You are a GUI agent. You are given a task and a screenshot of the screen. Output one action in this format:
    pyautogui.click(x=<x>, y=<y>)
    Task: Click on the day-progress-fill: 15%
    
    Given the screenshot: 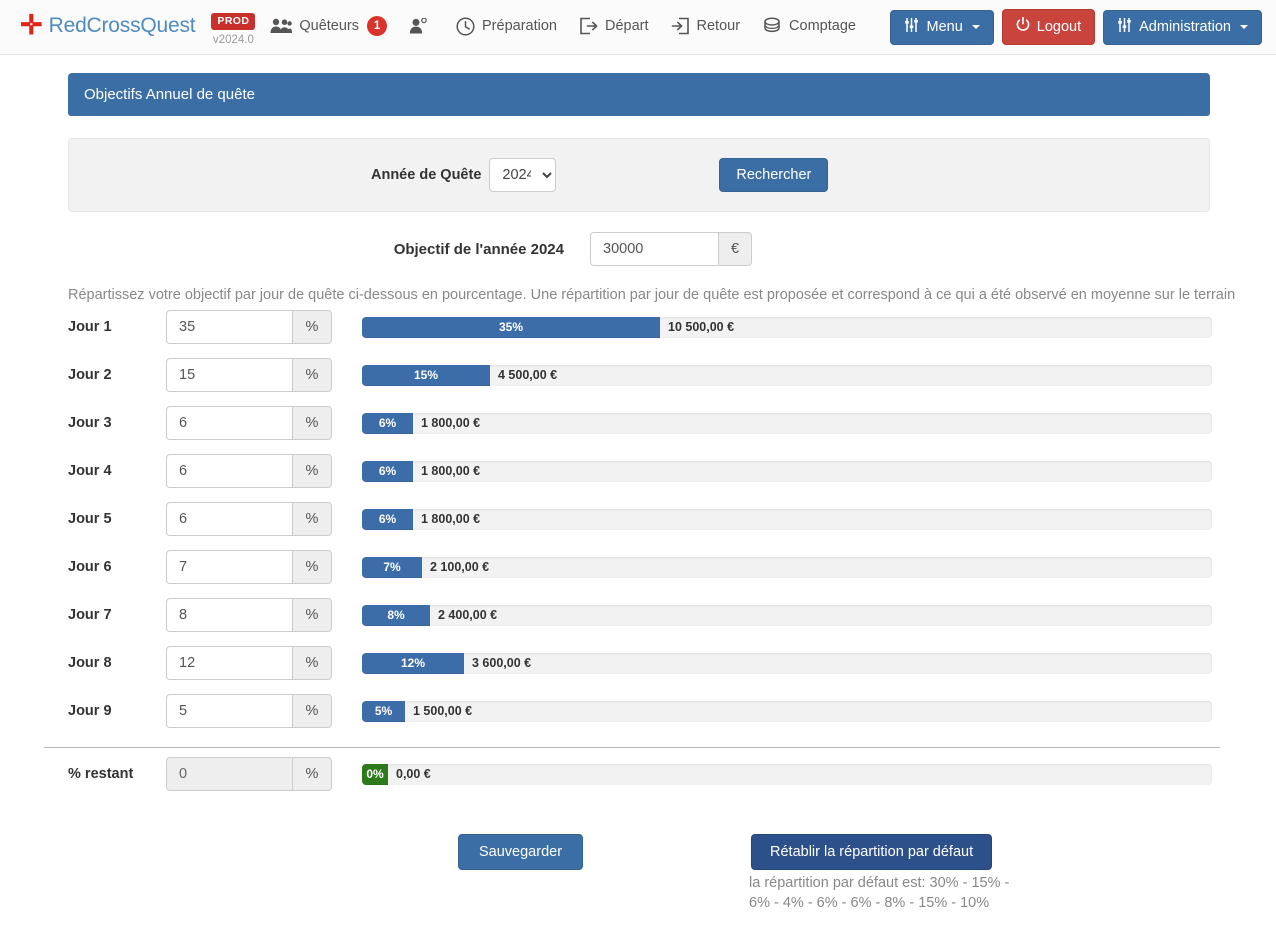 What is the action you would take?
    pyautogui.click(x=426, y=375)
    